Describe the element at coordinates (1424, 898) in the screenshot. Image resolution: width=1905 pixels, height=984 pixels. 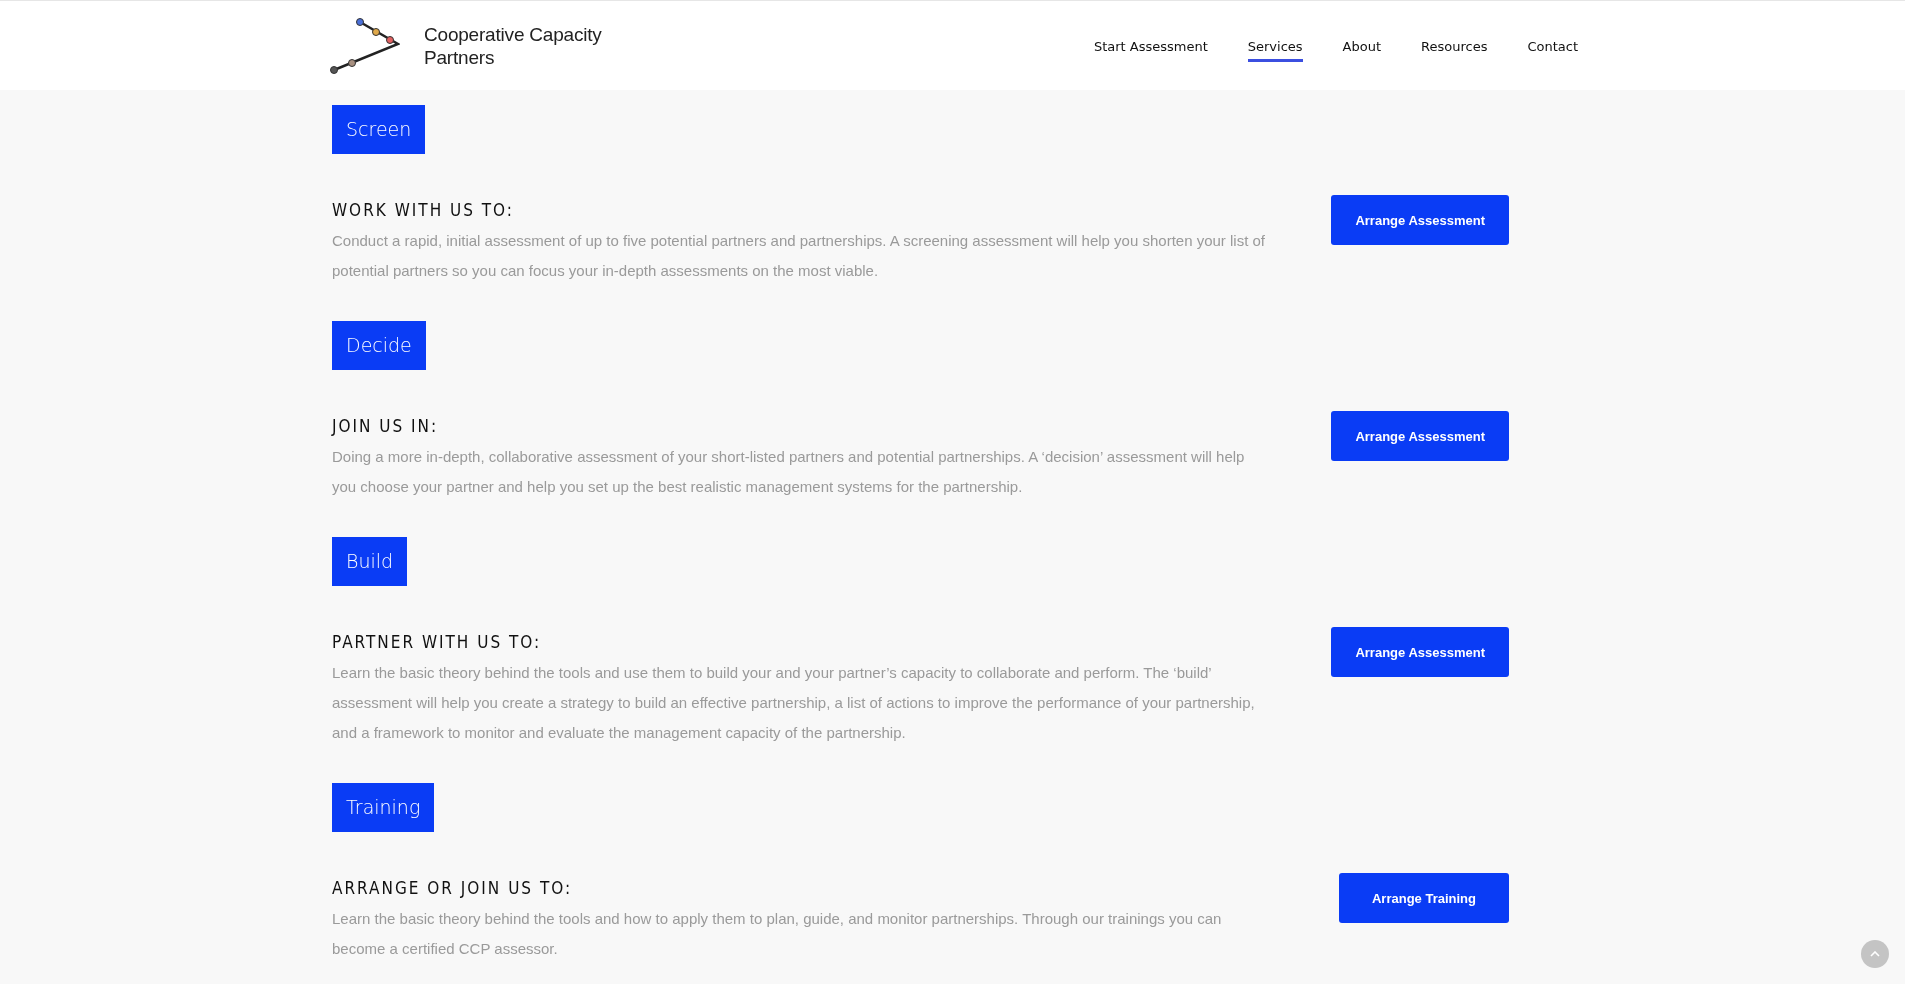
I see `arrange-button: Arrange Training` at that location.